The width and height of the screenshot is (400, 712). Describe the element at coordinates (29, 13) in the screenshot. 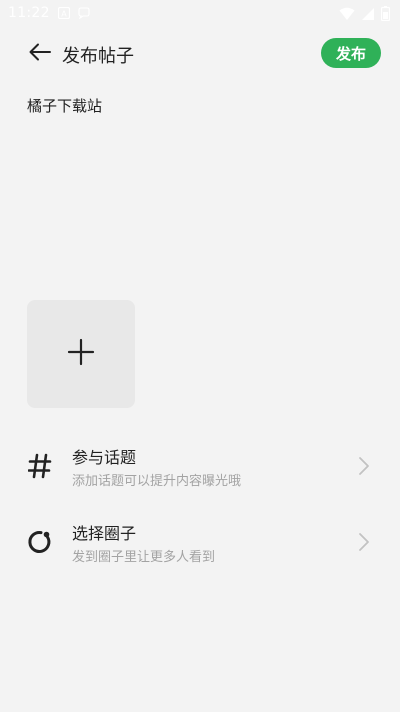

I see `status-time: 11:22` at that location.